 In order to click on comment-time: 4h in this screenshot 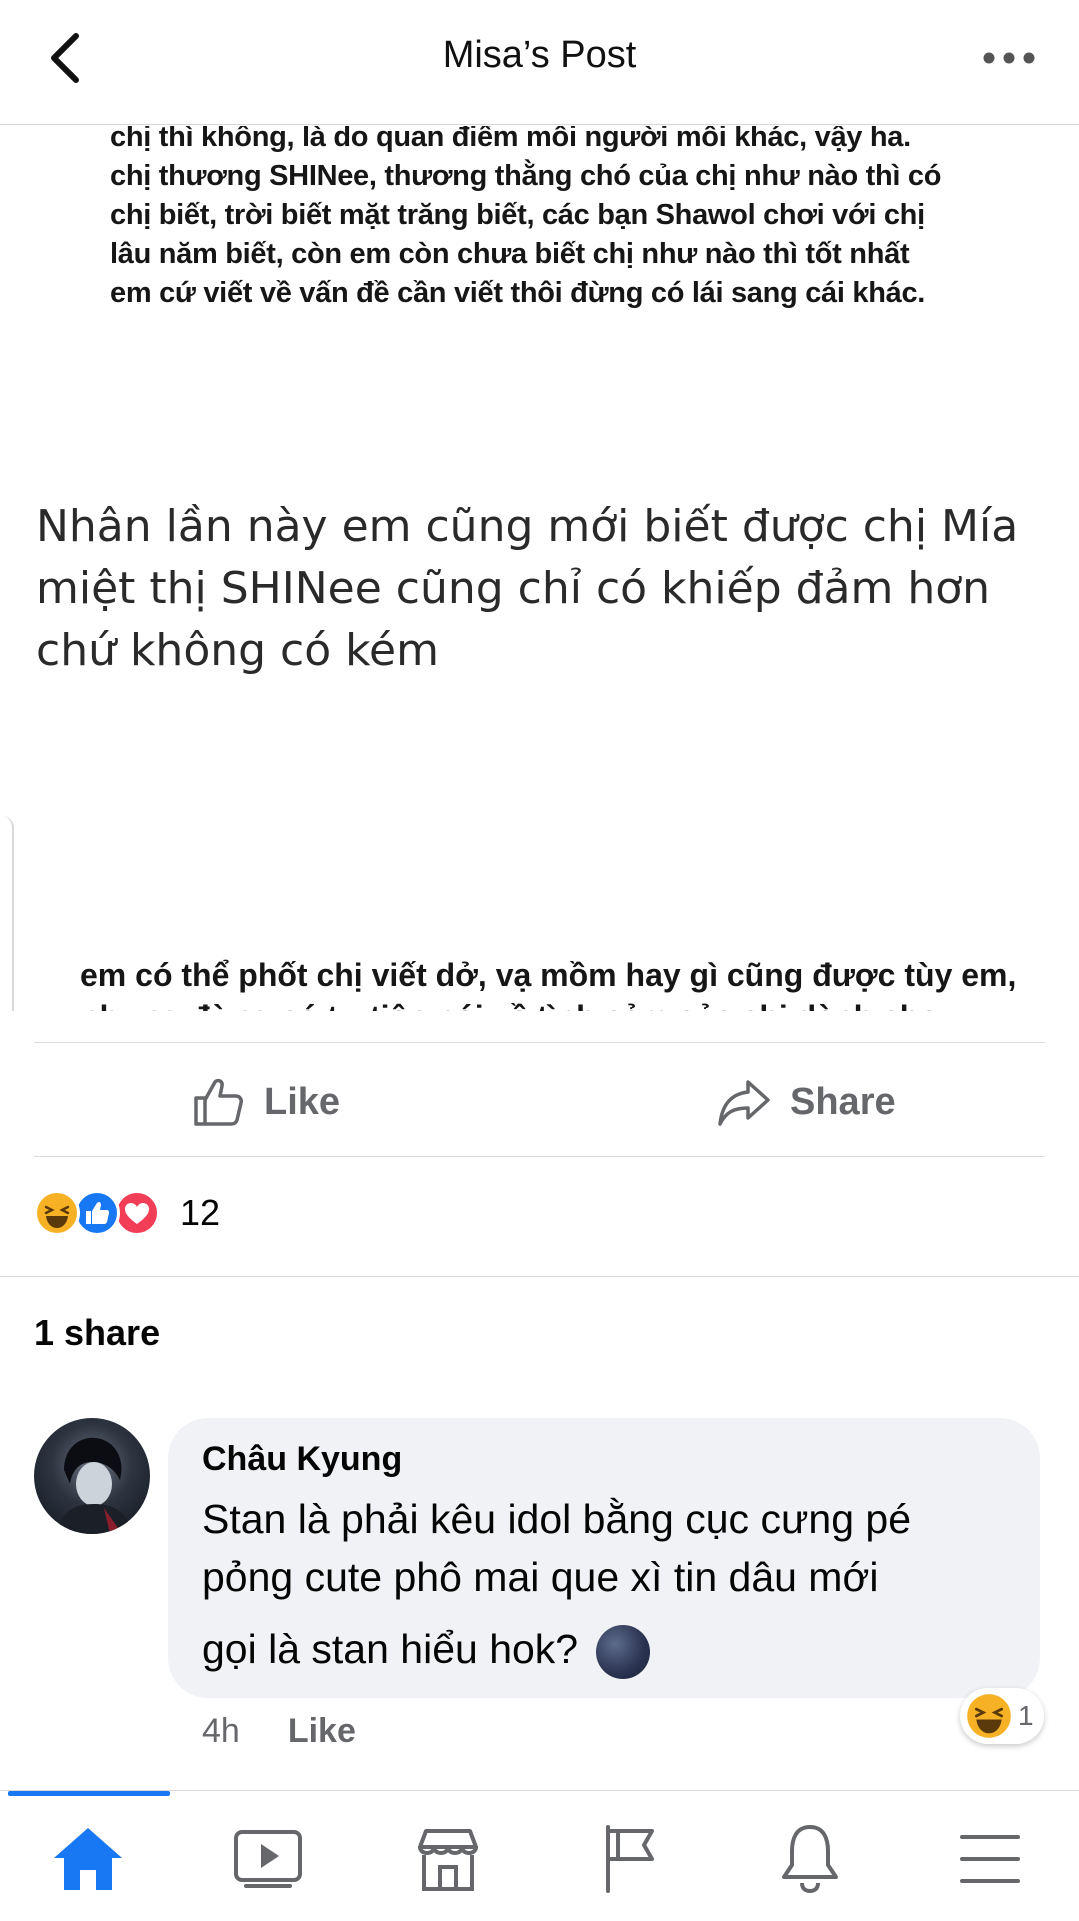, I will do `click(221, 1731)`.